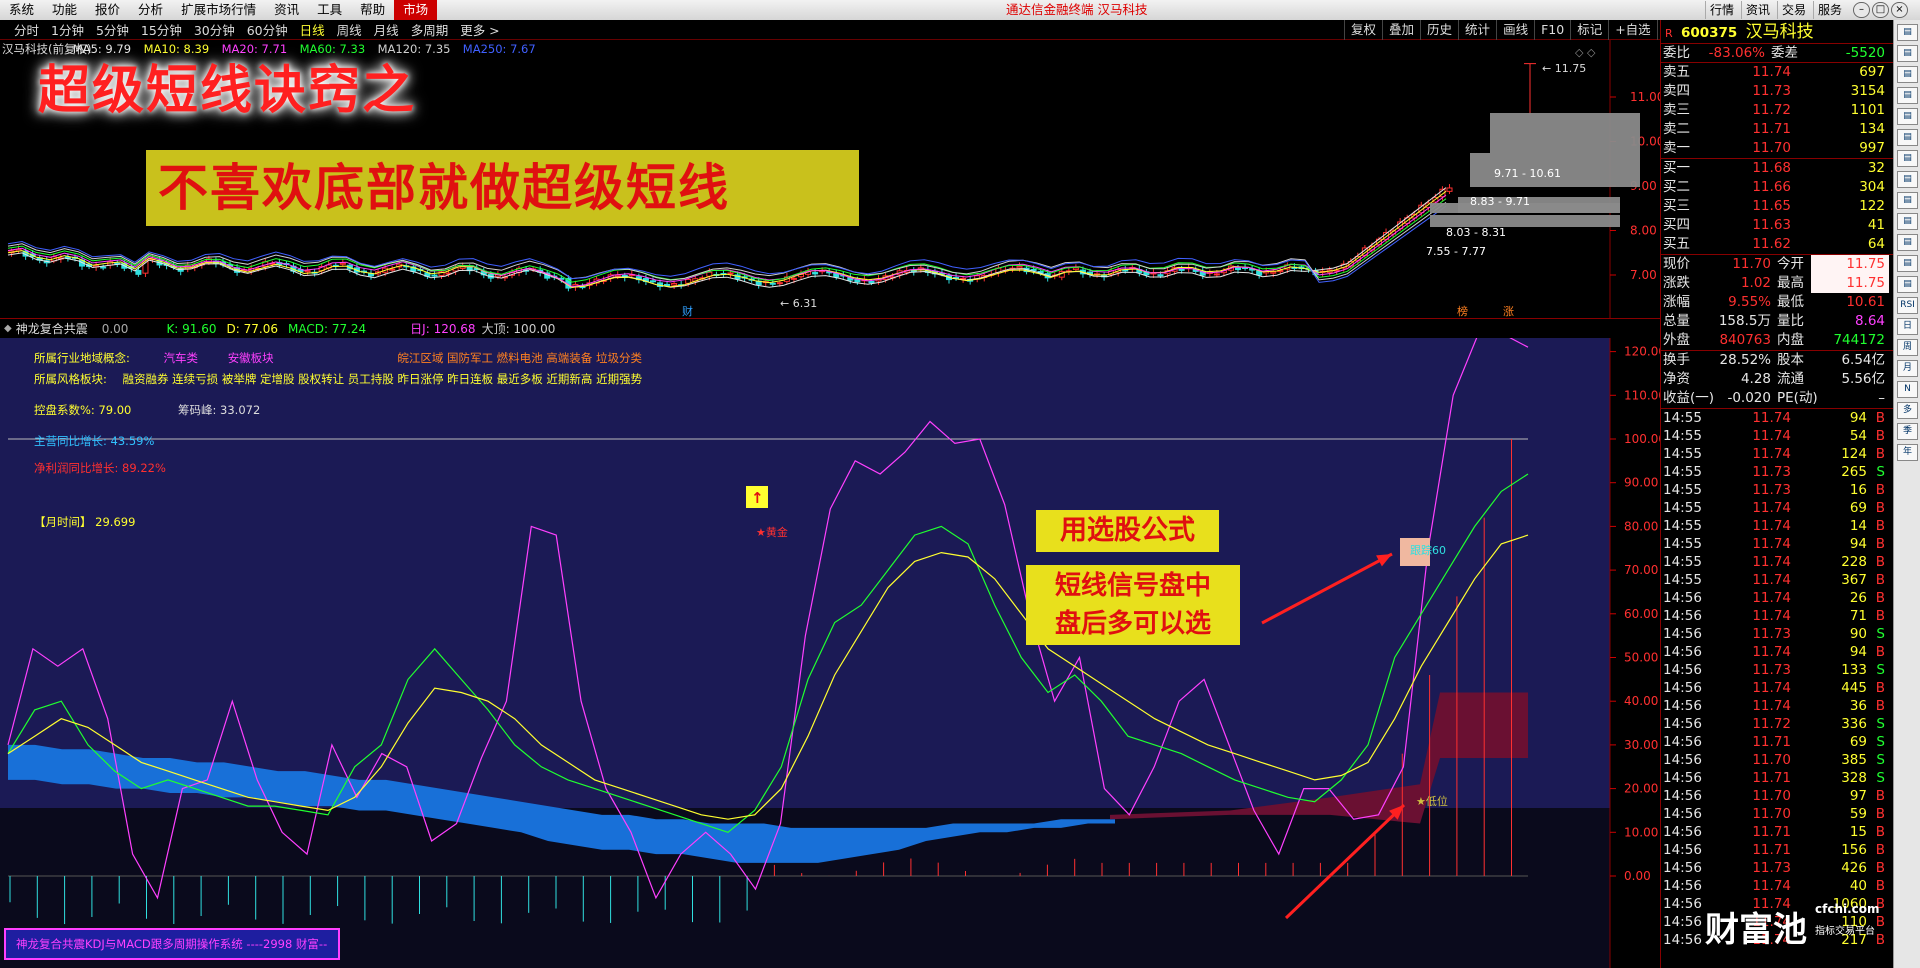 The height and width of the screenshot is (968, 1920). What do you see at coordinates (1907, 431) in the screenshot?
I see `sidebar-item-6: 季` at bounding box center [1907, 431].